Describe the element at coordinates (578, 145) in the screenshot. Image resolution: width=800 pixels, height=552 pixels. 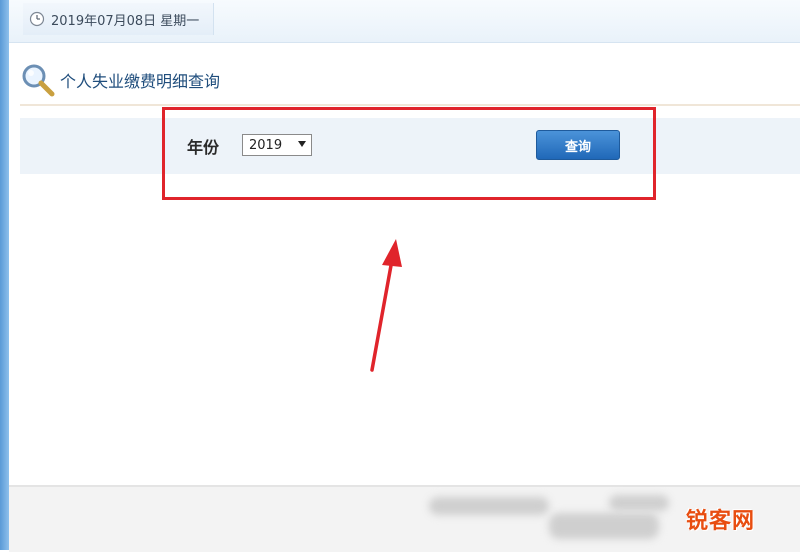
I see `query-button: 查询` at that location.